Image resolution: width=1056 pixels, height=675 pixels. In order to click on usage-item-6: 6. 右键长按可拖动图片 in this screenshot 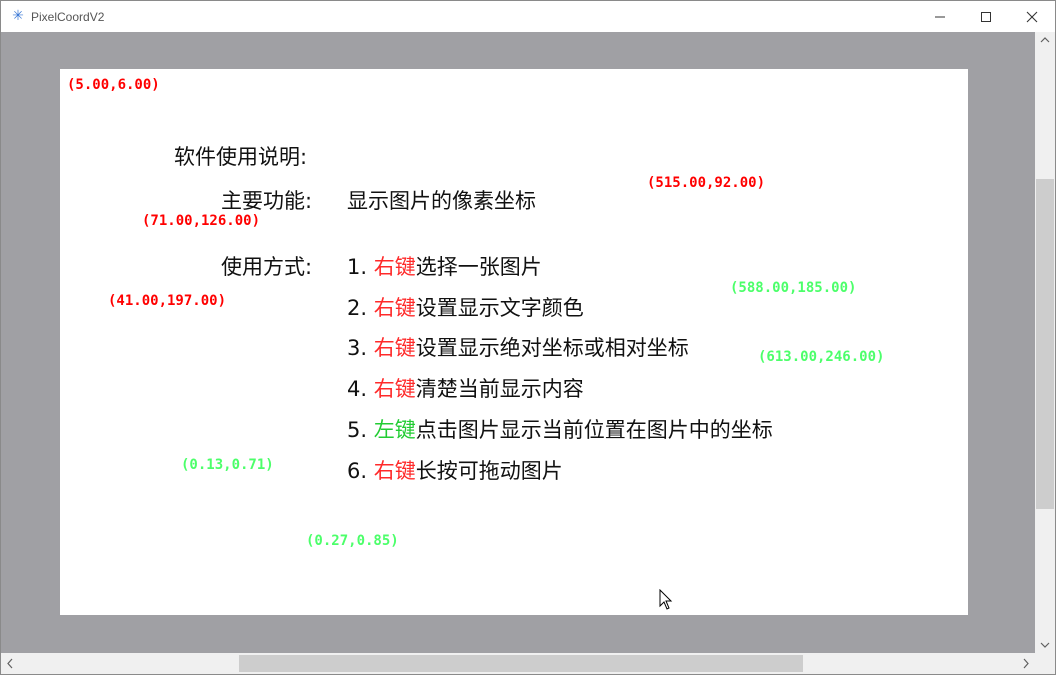, I will do `click(455, 471)`.